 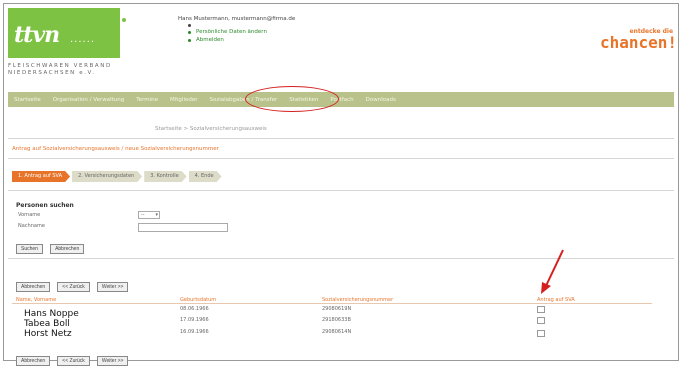 What do you see at coordinates (107, 176) in the screenshot?
I see `step-2: 2. Versicherungsdaten` at bounding box center [107, 176].